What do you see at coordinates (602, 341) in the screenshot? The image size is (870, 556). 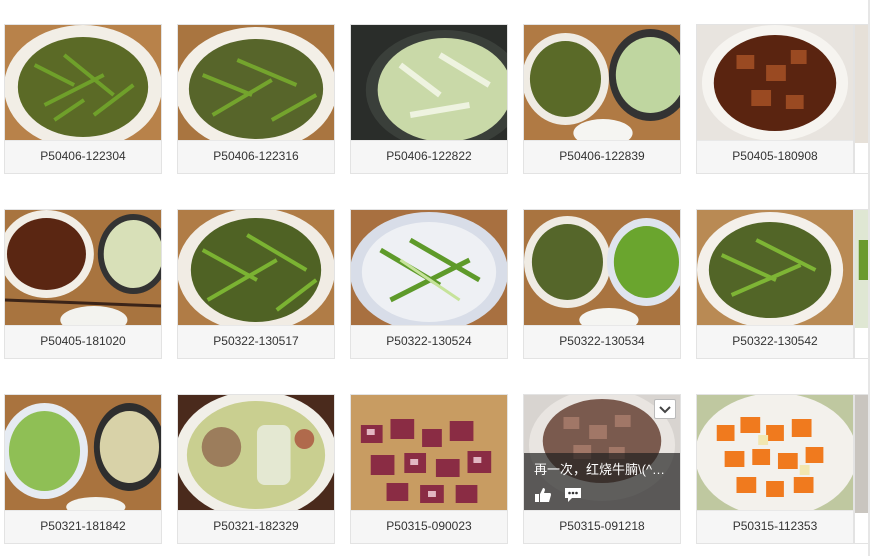 I see `photo-caption: P50322-130534` at bounding box center [602, 341].